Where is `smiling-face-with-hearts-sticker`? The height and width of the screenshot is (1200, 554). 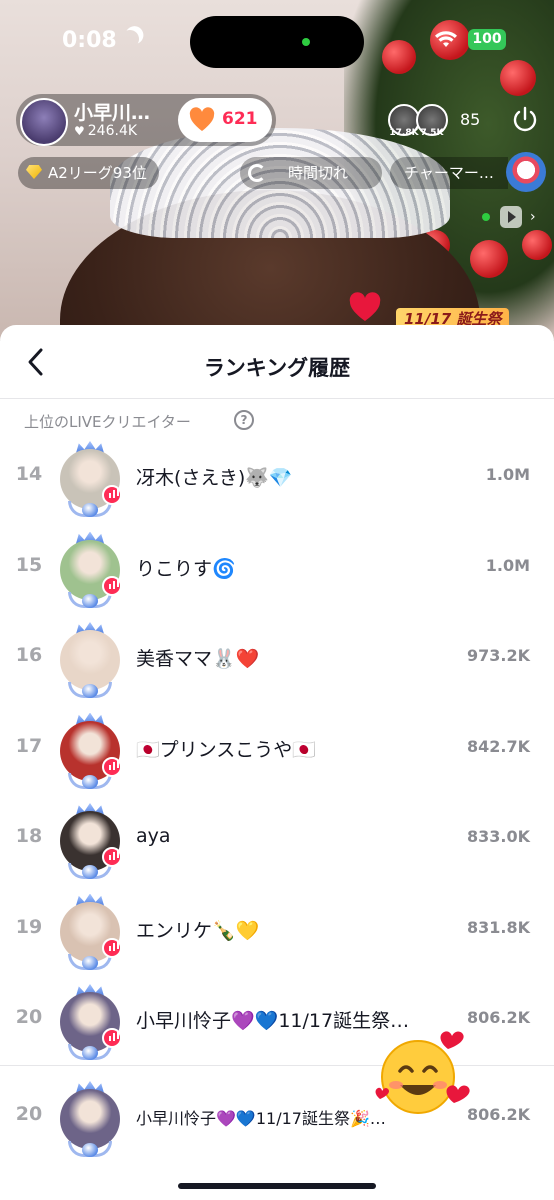
smiling-face-with-hearts-sticker is located at coordinates (422, 1072).